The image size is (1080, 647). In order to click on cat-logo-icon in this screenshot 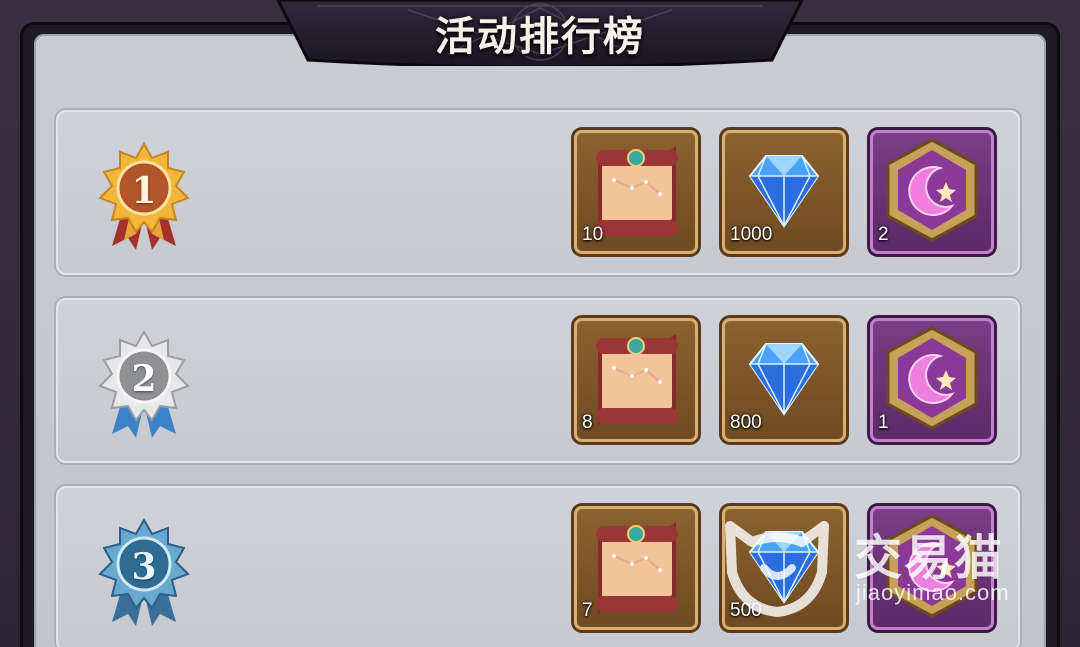, I will do `click(777, 569)`.